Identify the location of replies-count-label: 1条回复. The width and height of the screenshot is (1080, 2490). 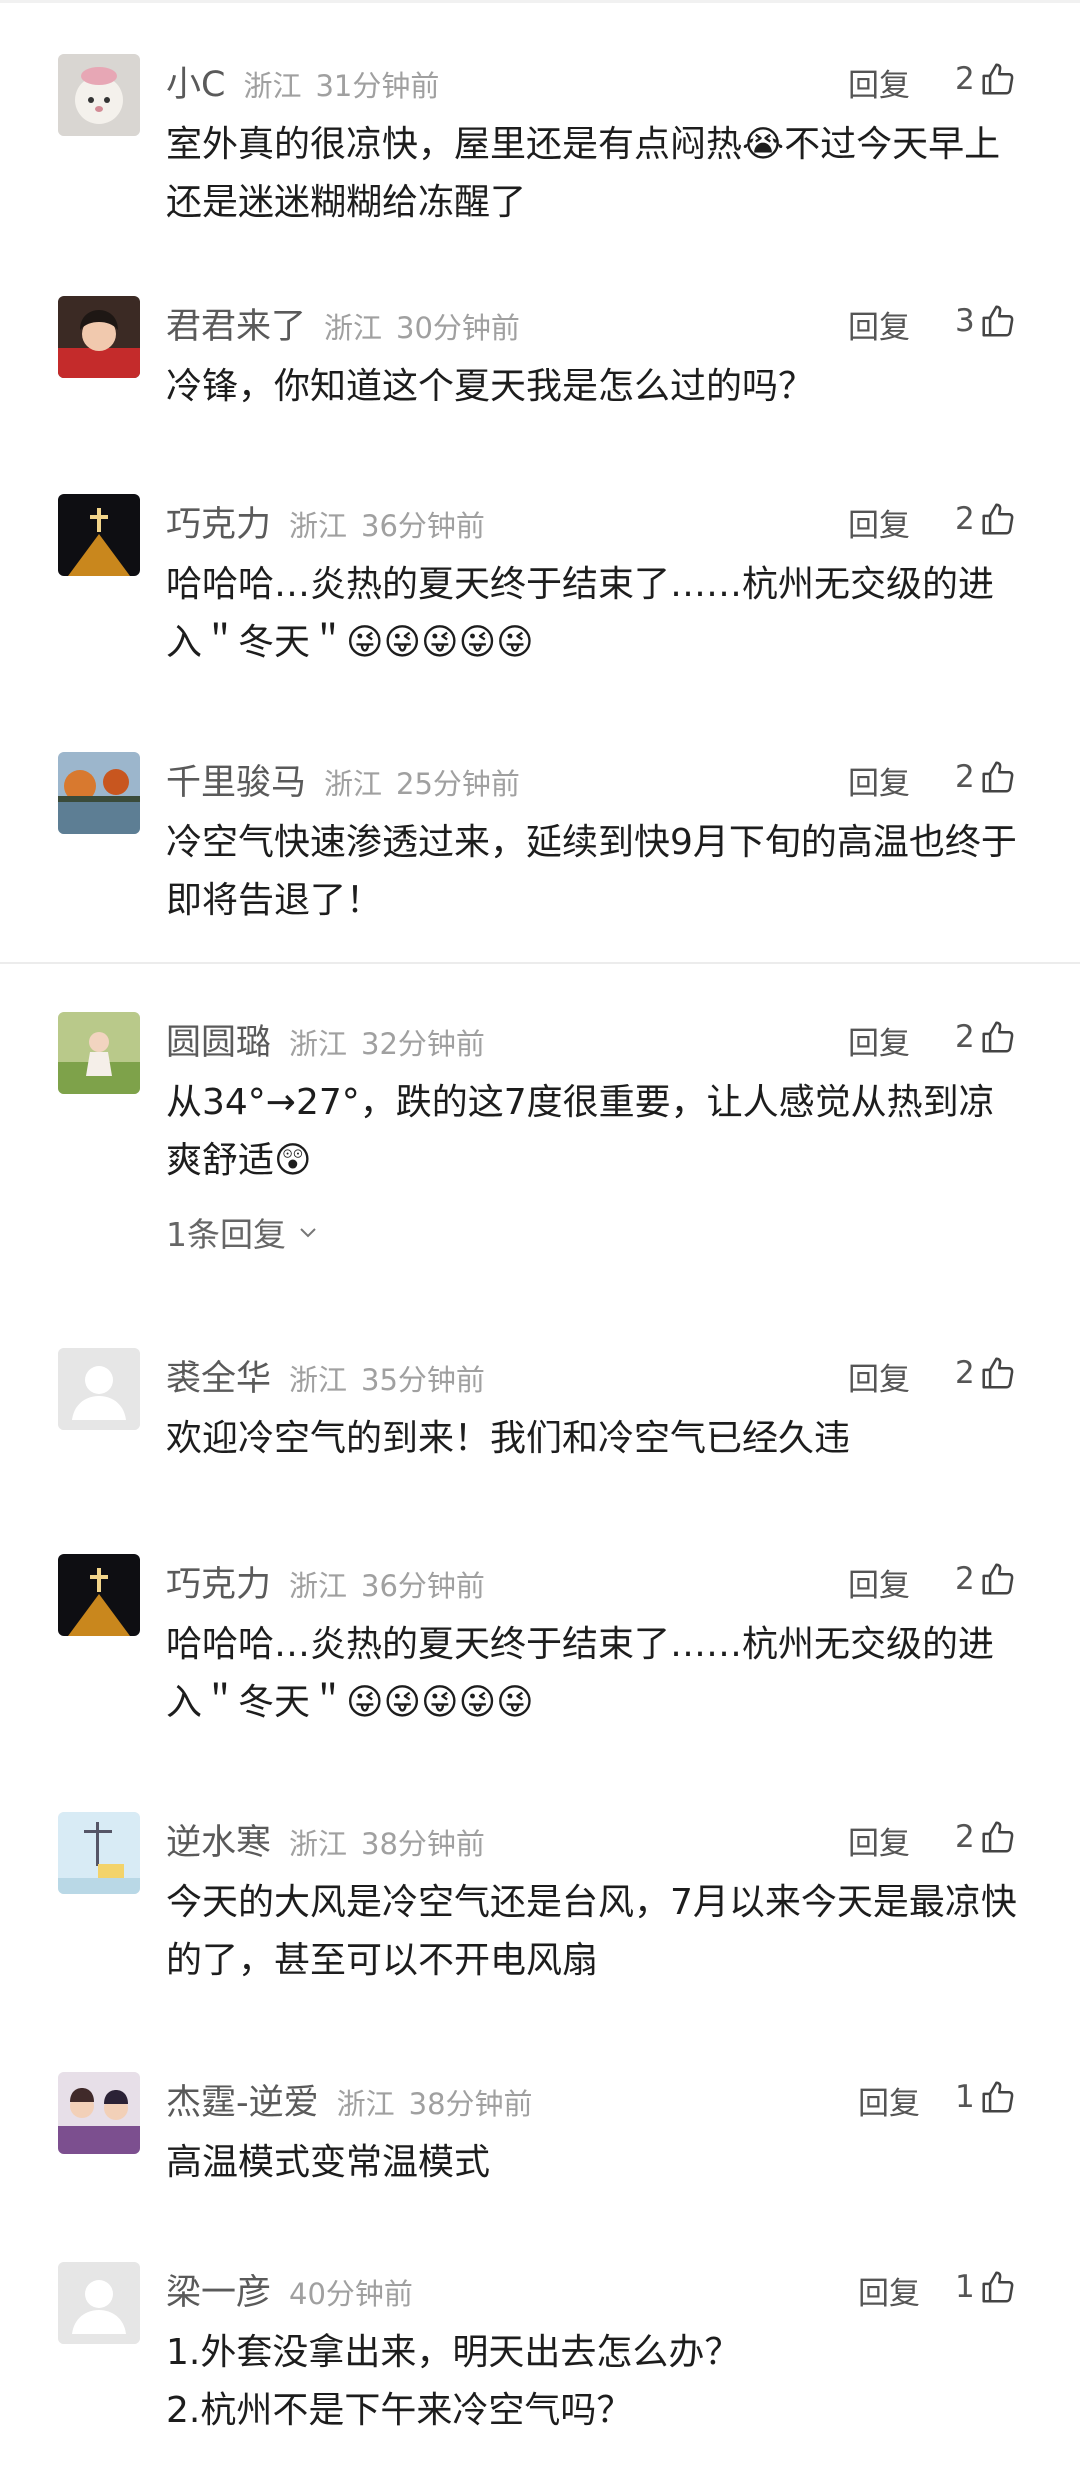
(226, 1234).